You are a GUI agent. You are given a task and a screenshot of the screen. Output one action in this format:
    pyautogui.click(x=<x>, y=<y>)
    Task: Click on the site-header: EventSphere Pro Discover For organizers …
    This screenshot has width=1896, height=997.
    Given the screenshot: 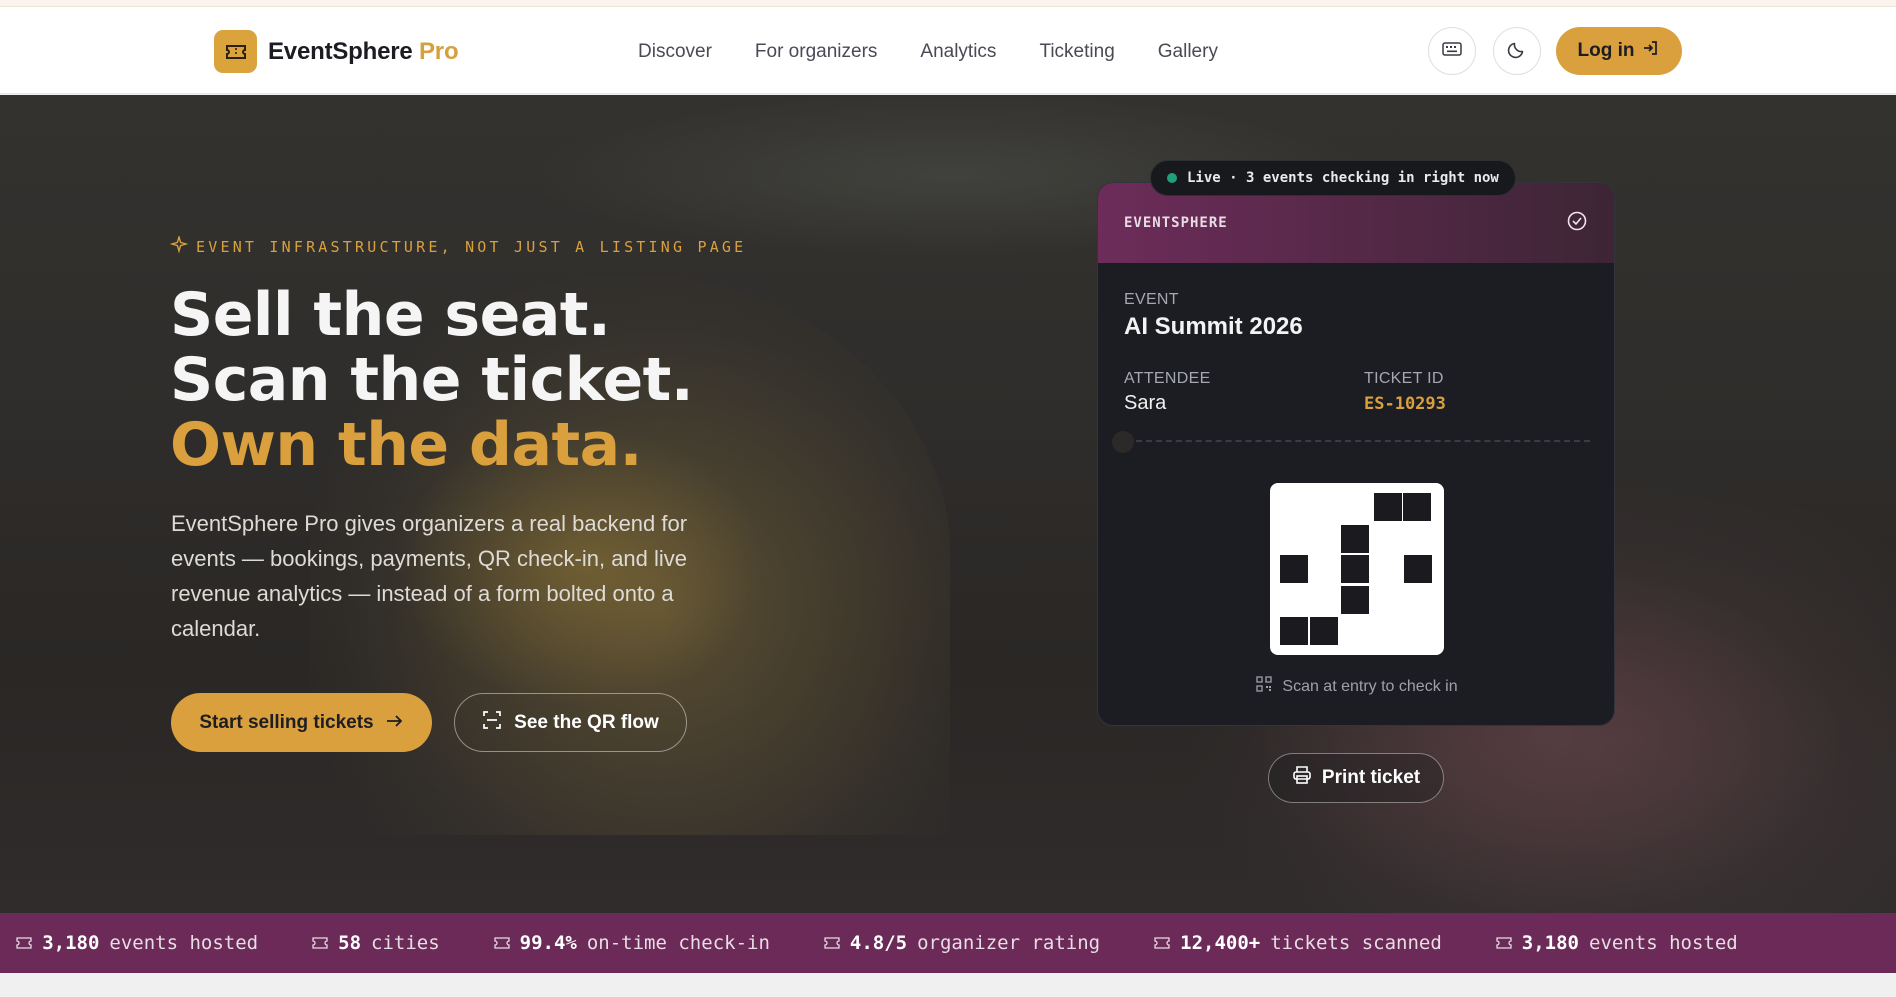 What is the action you would take?
    pyautogui.click(x=948, y=50)
    